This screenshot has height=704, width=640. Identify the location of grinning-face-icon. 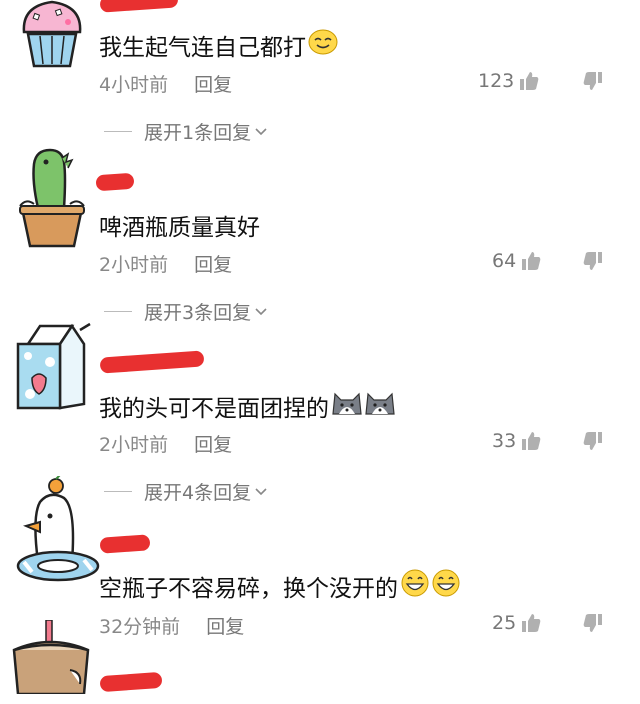
(431, 586).